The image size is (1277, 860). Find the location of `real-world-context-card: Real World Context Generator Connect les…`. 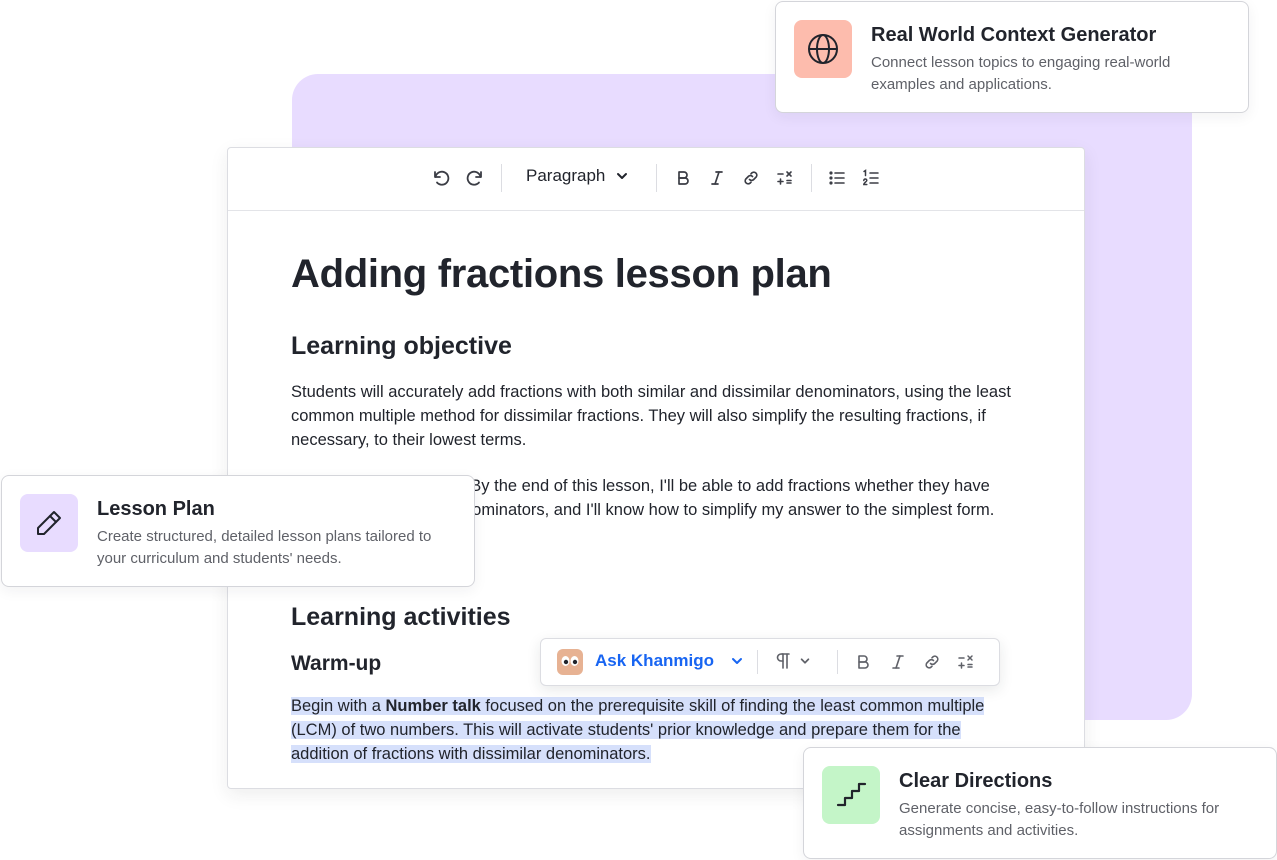

real-world-context-card: Real World Context Generator Connect les… is located at coordinates (1012, 57).